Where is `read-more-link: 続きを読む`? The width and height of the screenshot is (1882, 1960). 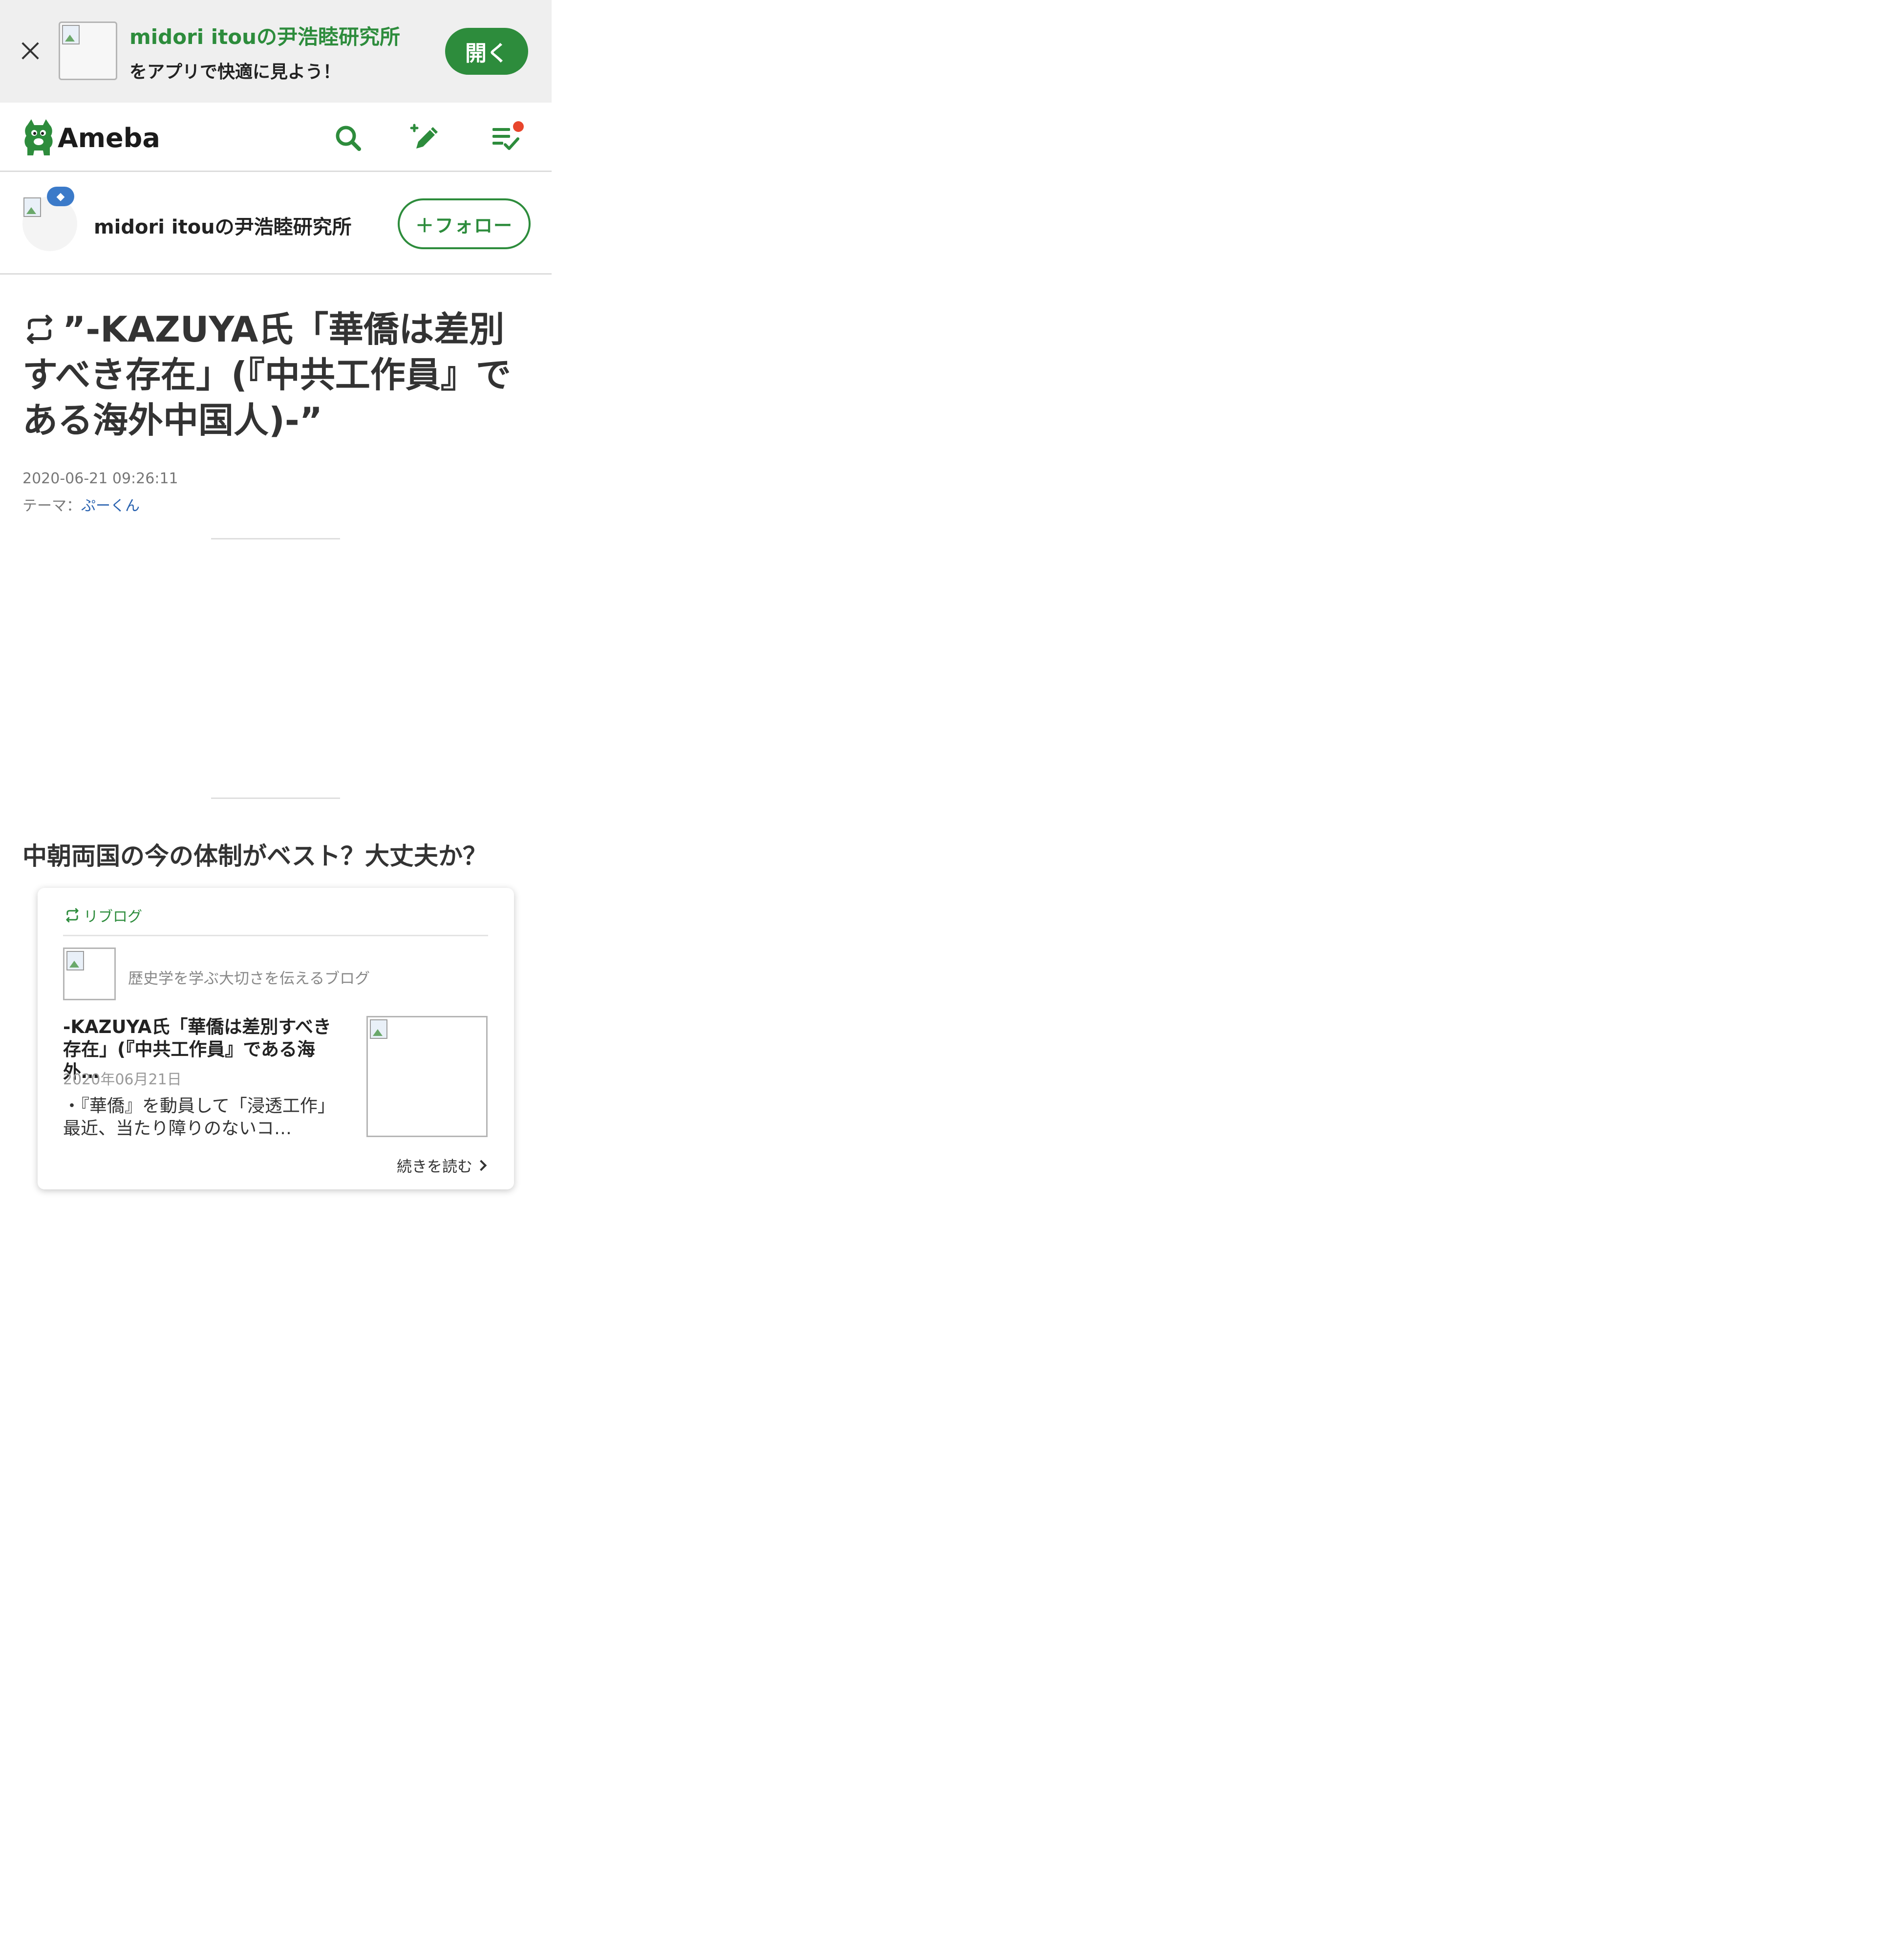 read-more-link: 続きを読む is located at coordinates (442, 1165).